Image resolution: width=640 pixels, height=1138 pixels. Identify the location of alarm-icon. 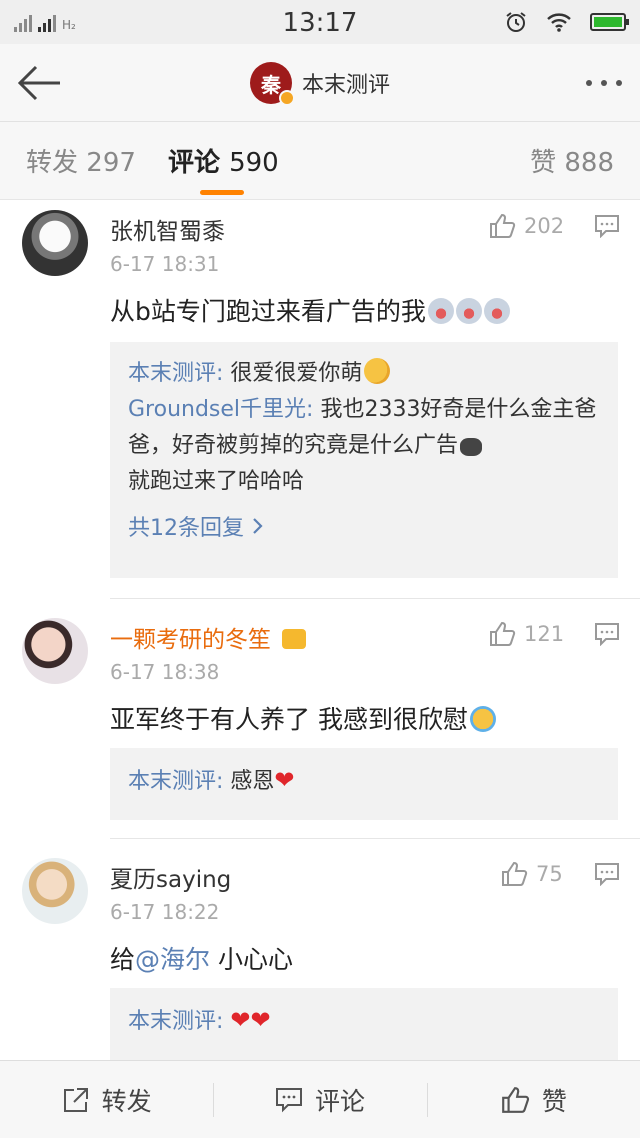
(516, 22).